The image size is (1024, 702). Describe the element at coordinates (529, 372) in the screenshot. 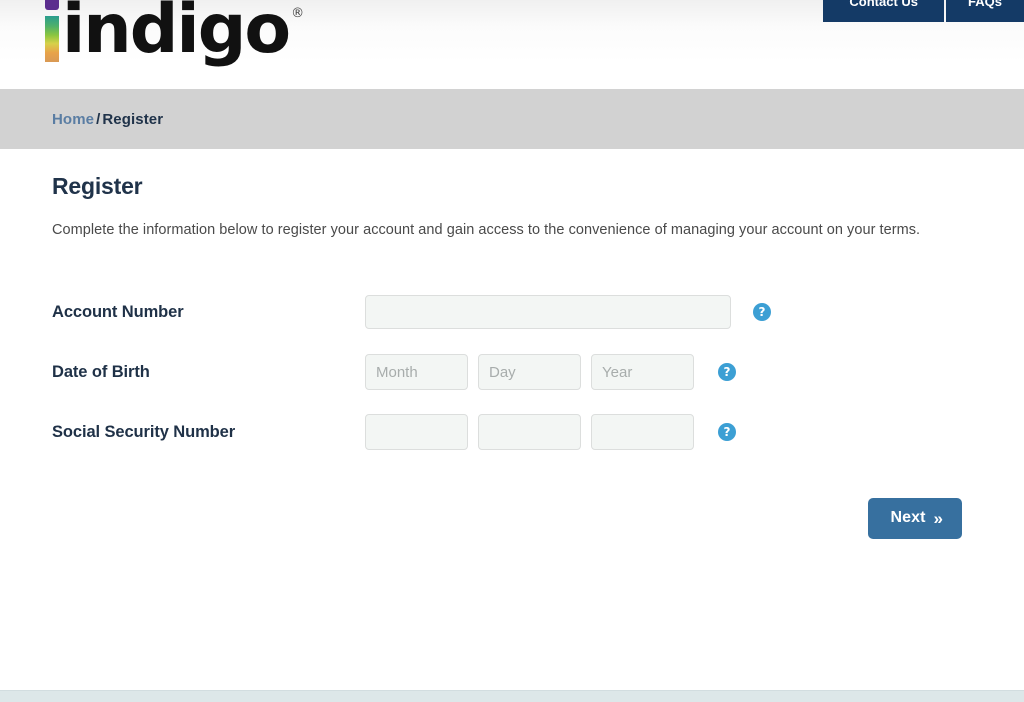

I see `dob-day-input` at that location.